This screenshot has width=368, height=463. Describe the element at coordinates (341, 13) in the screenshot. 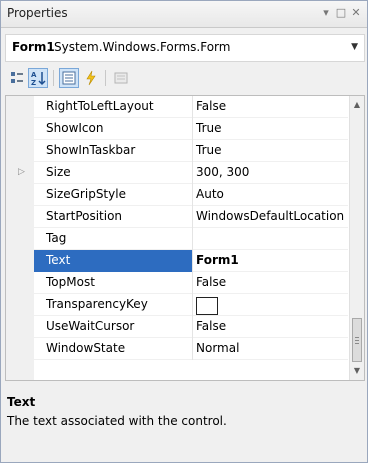

I see `maximize-icon: □` at that location.